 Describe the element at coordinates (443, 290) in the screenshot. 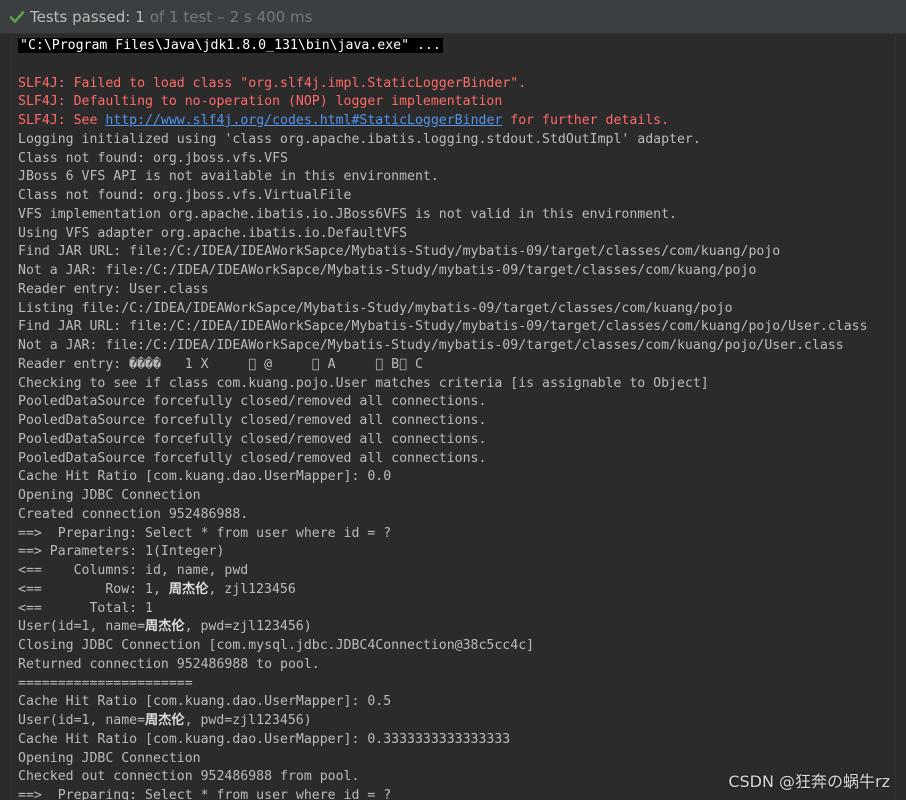

I see `console-line: Reader entry: User.class` at that location.